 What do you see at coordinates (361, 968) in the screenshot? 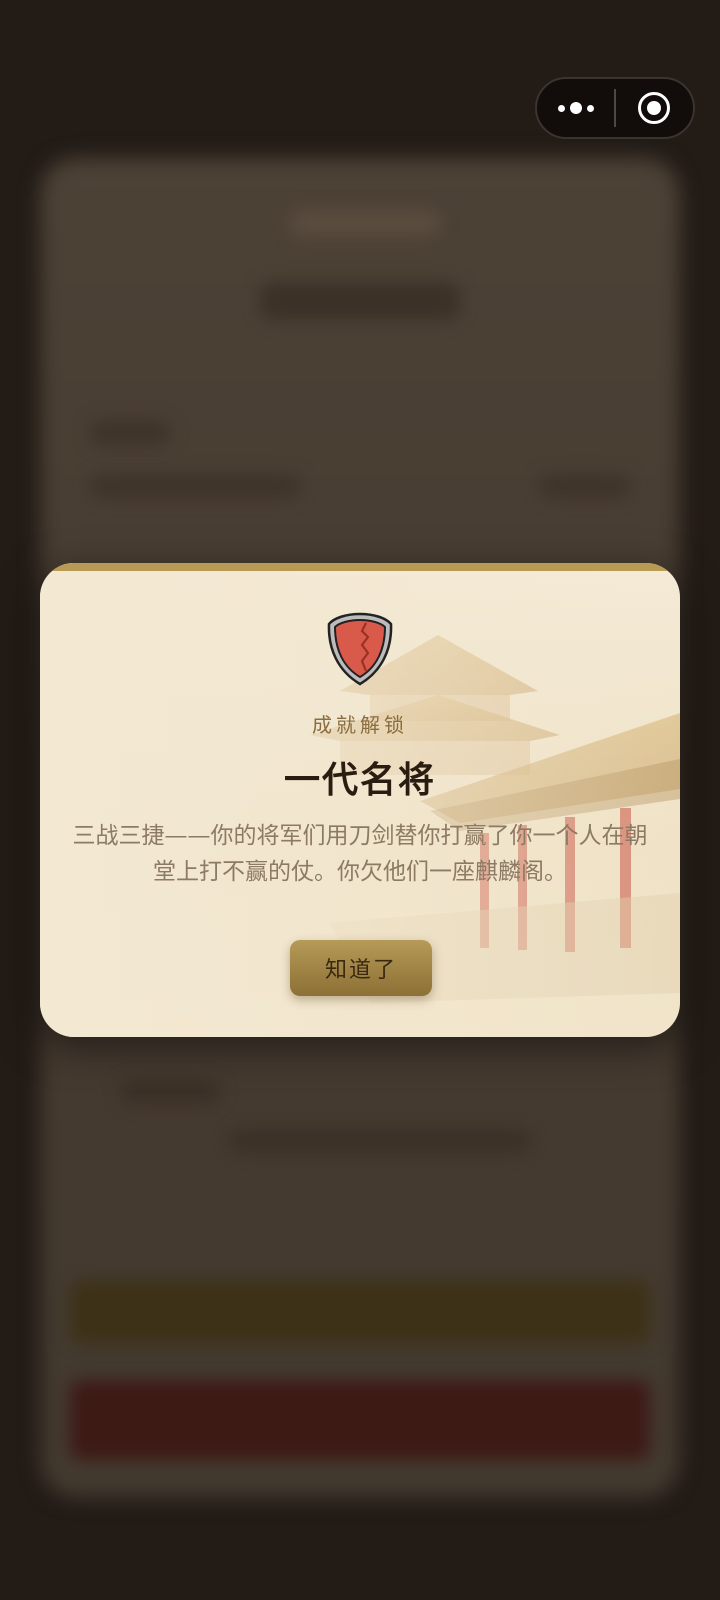
I see `acknowledge-button: 知道了` at bounding box center [361, 968].